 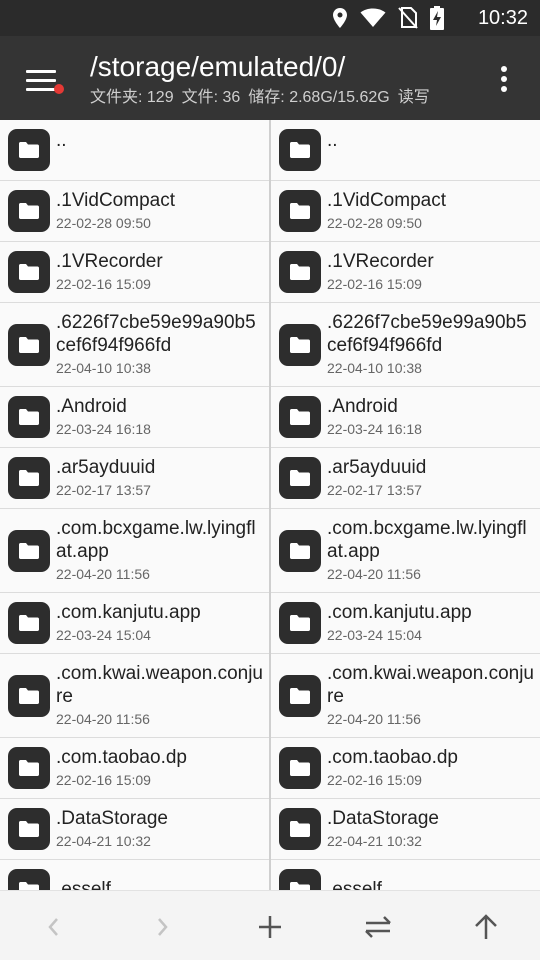 I want to click on status-icons, so click(x=388, y=18).